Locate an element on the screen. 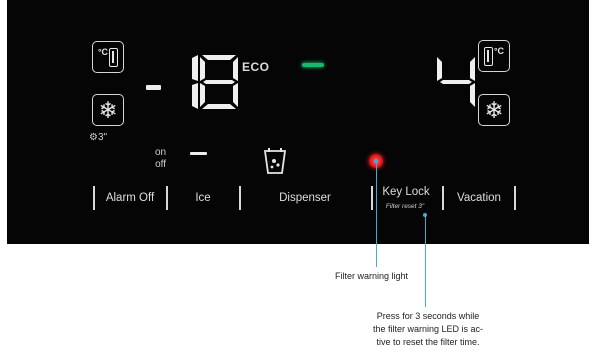 The width and height of the screenshot is (596, 353). callout-line-keylock is located at coordinates (425, 261).